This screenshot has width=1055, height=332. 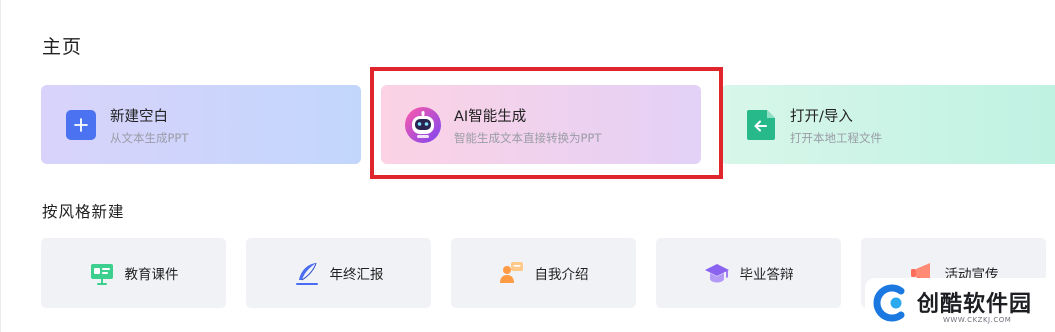 What do you see at coordinates (102, 273) in the screenshot?
I see `presentation-board-icon` at bounding box center [102, 273].